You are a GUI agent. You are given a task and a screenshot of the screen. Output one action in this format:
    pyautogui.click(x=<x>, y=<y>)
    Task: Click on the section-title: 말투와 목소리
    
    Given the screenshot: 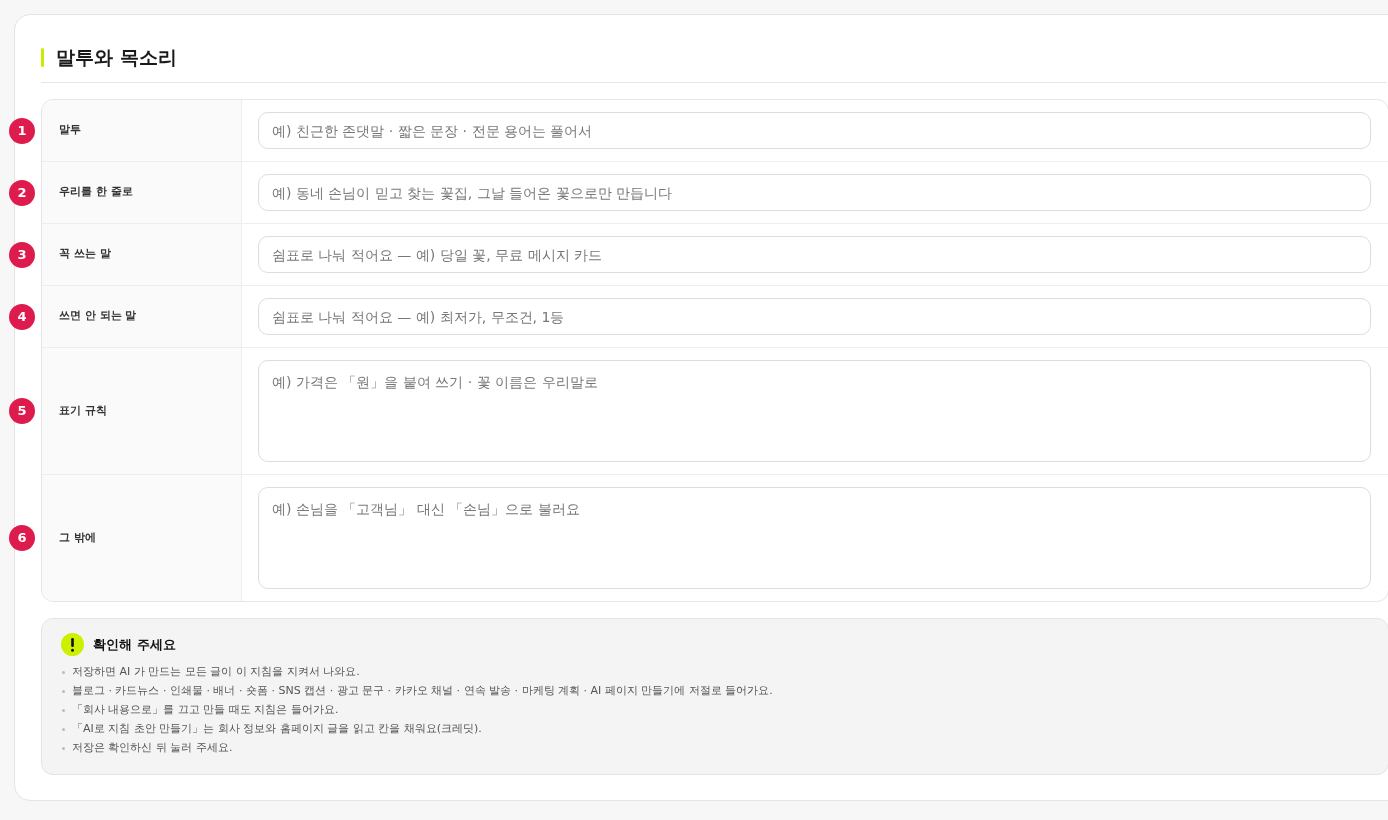 What is the action you would take?
    pyautogui.click(x=116, y=57)
    